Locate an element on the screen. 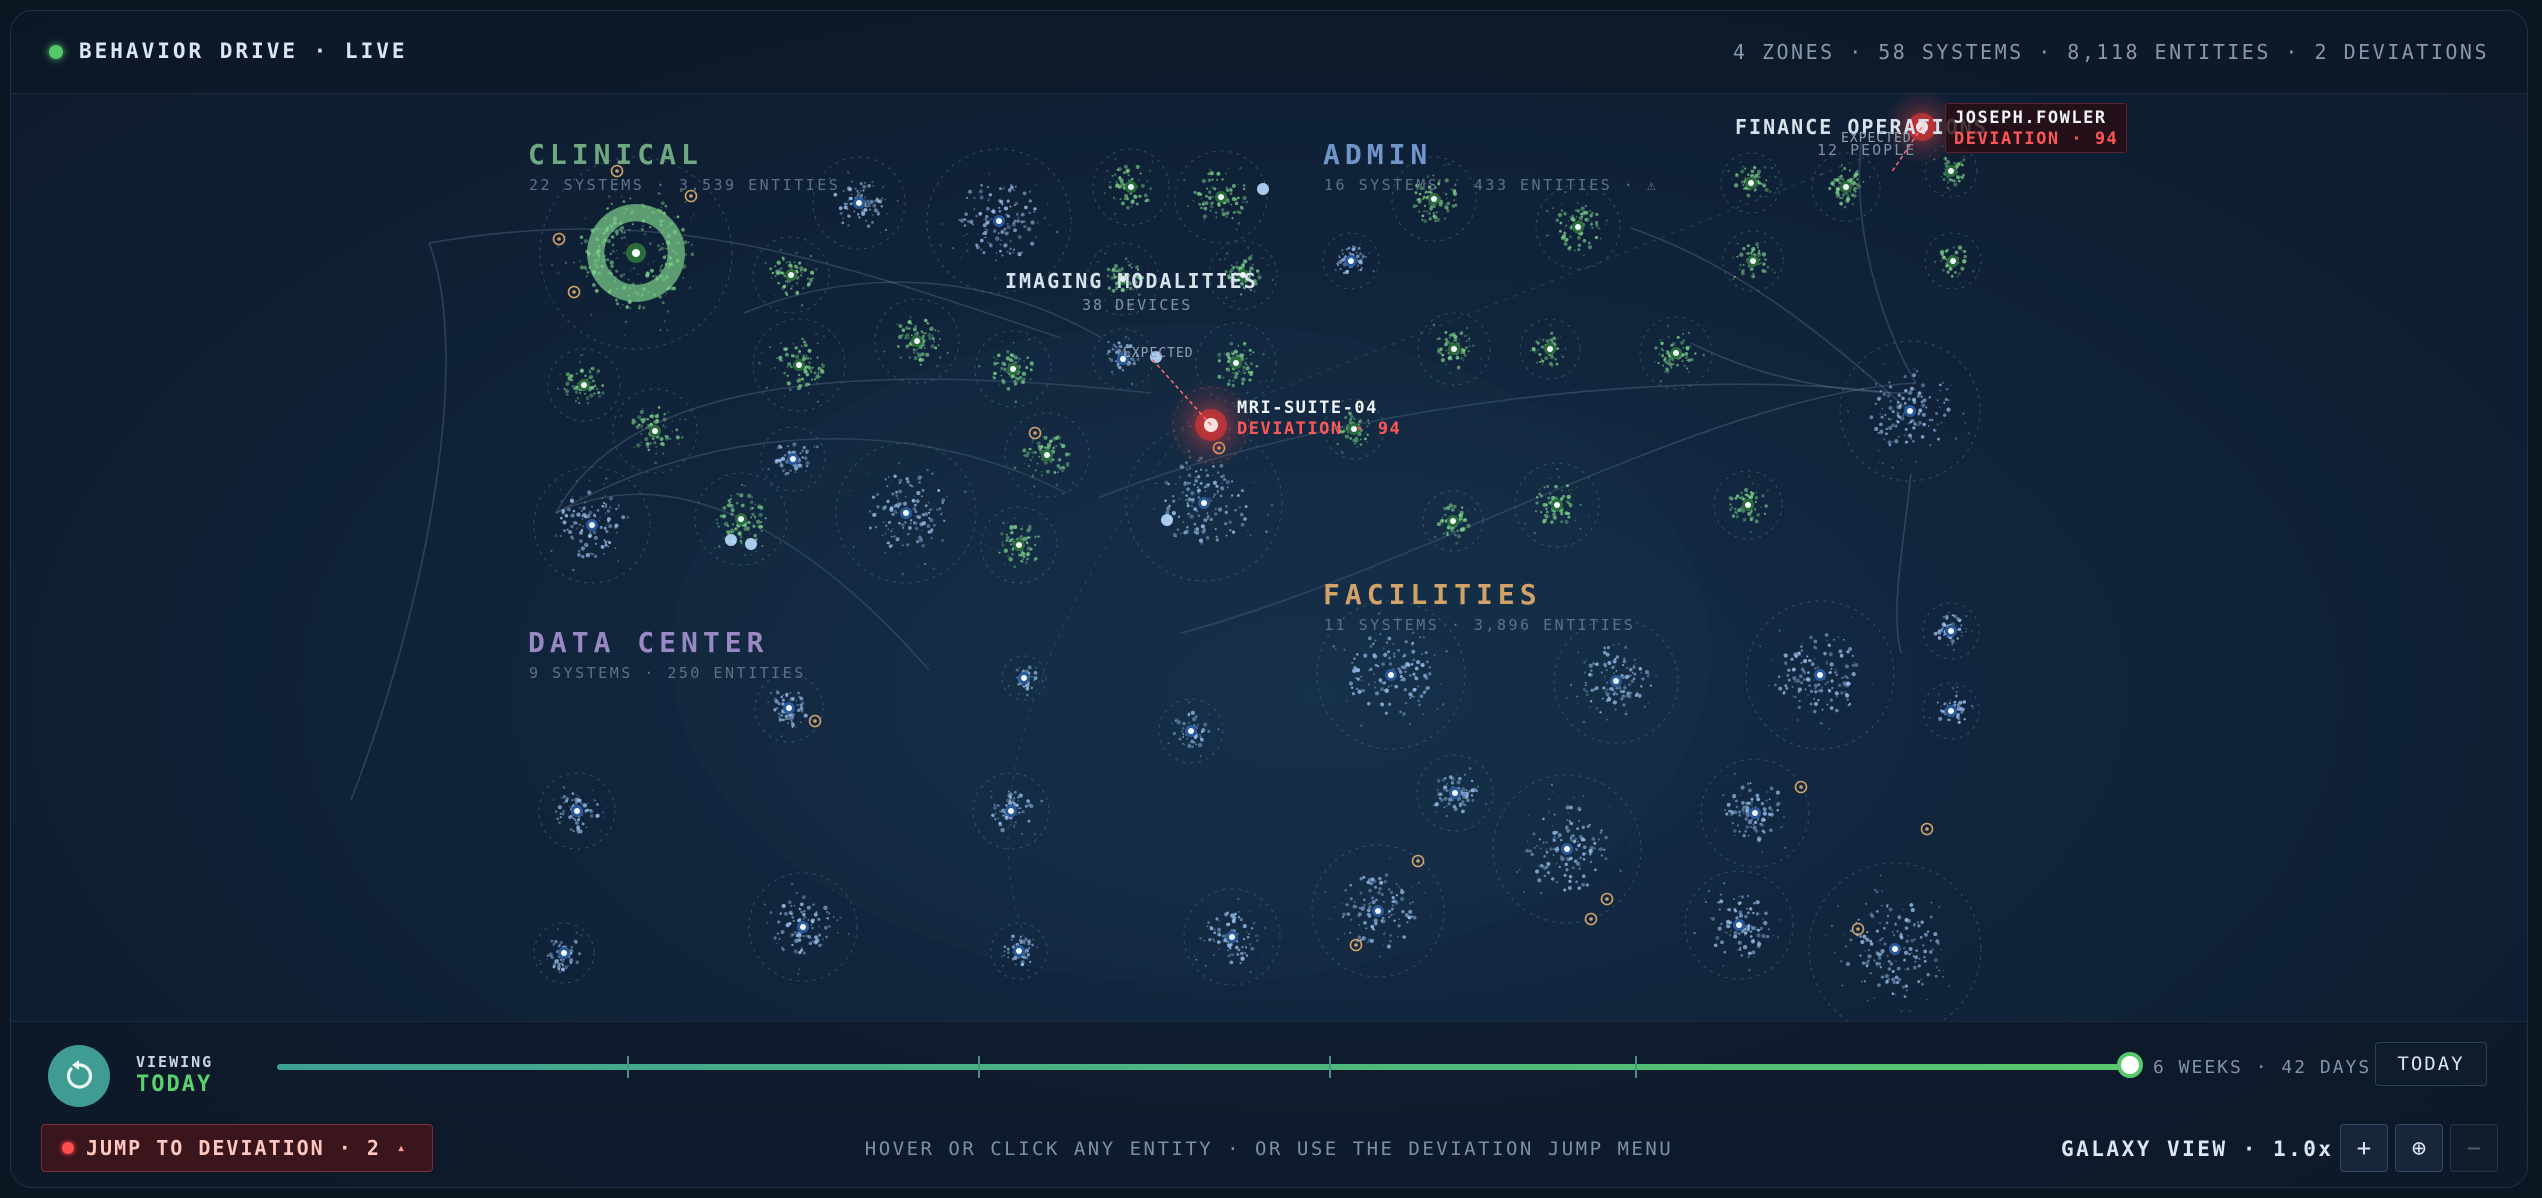 The height and width of the screenshot is (1198, 2542). imaging-cluster-title: IMAGING MODALITIES is located at coordinates (1131, 281).